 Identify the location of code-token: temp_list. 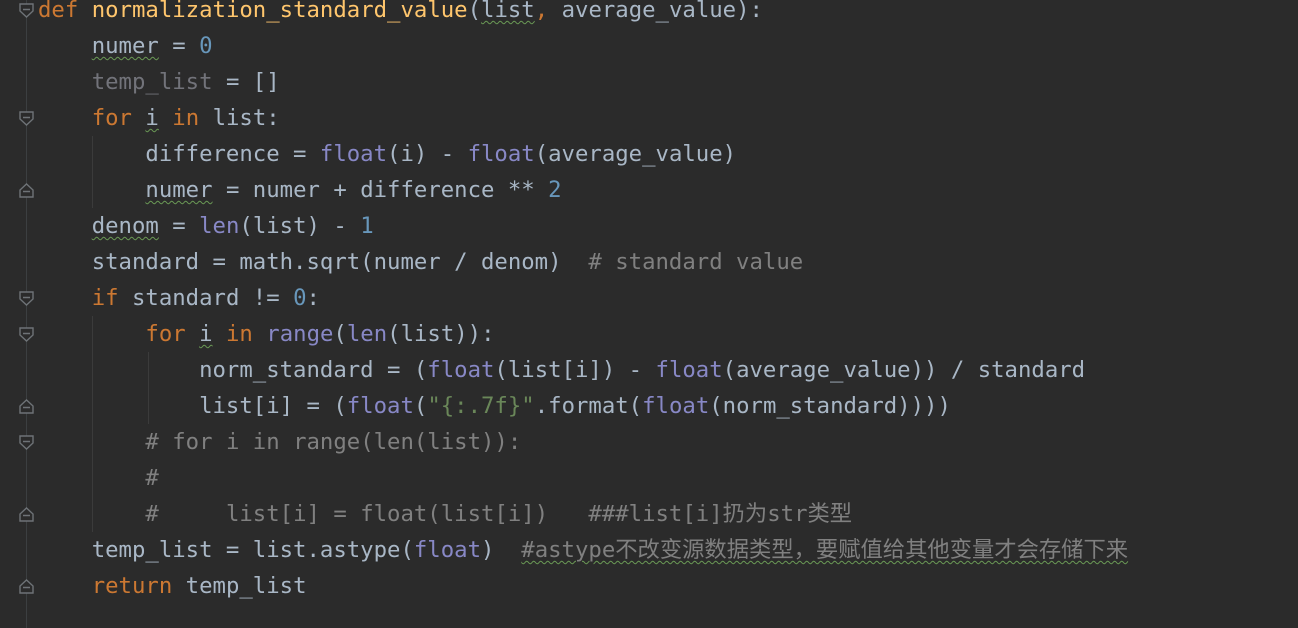
(152, 82).